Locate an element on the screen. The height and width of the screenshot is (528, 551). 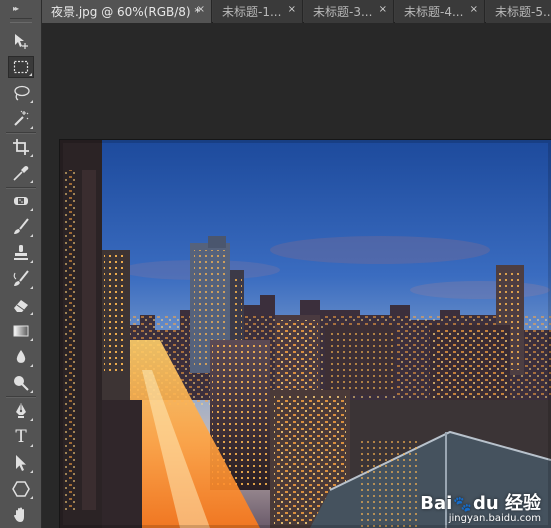
move-icon is located at coordinates (21, 41).